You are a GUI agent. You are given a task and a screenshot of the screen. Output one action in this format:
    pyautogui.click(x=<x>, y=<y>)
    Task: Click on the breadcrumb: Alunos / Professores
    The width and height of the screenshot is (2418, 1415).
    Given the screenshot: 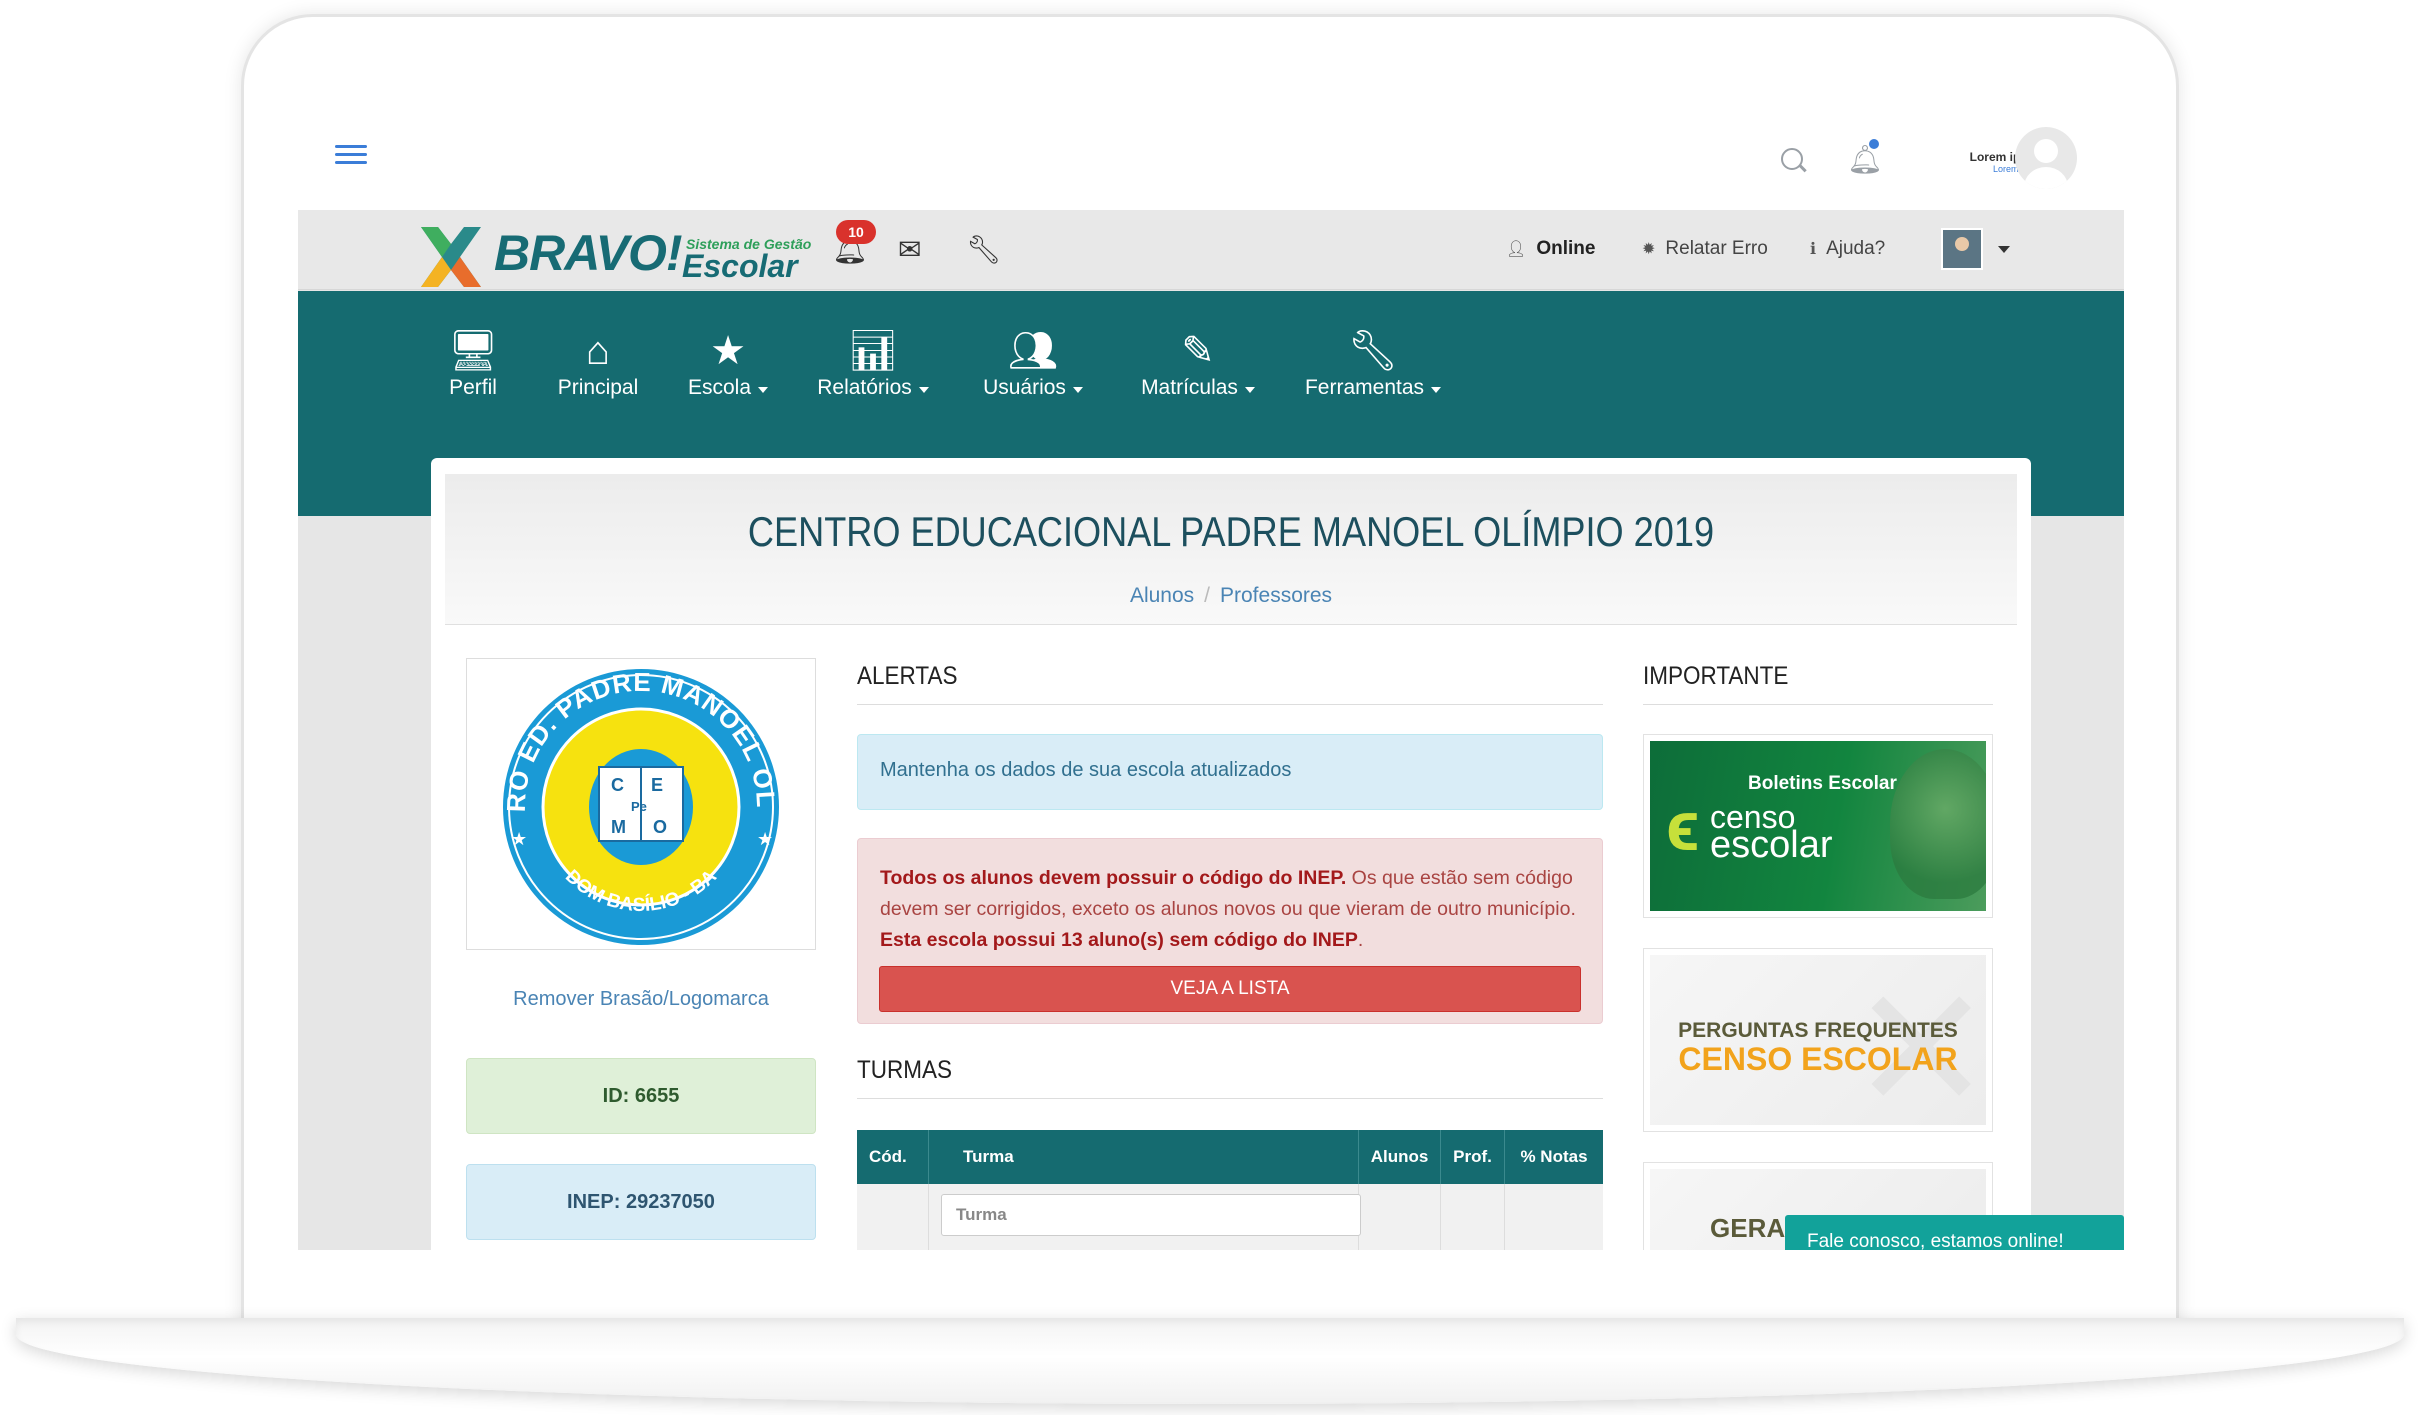 What is the action you would take?
    pyautogui.click(x=1231, y=596)
    